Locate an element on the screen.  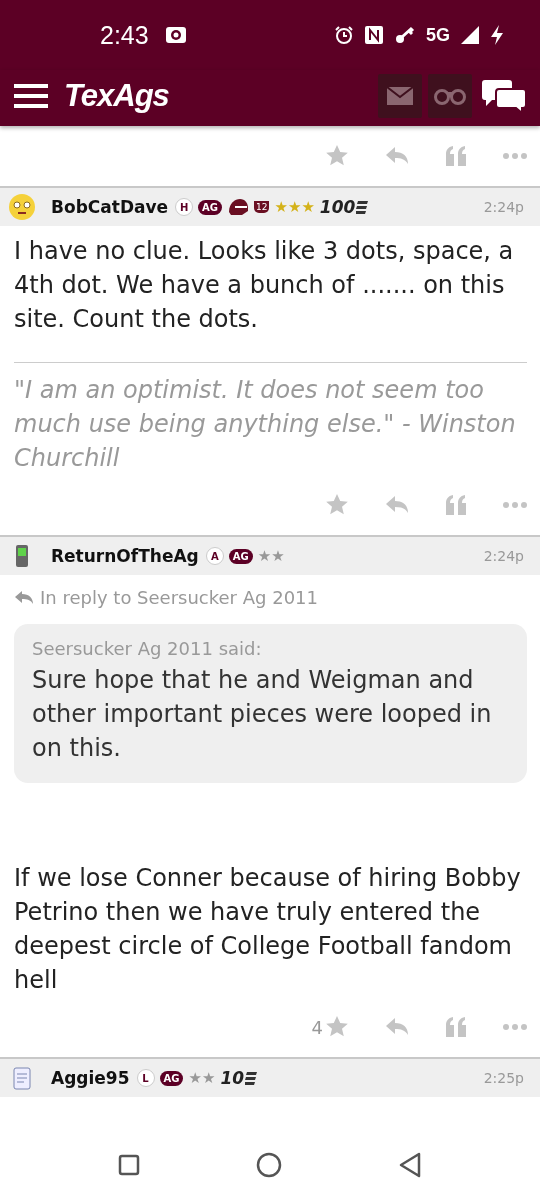
username: BobCatDave is located at coordinates (110, 207).